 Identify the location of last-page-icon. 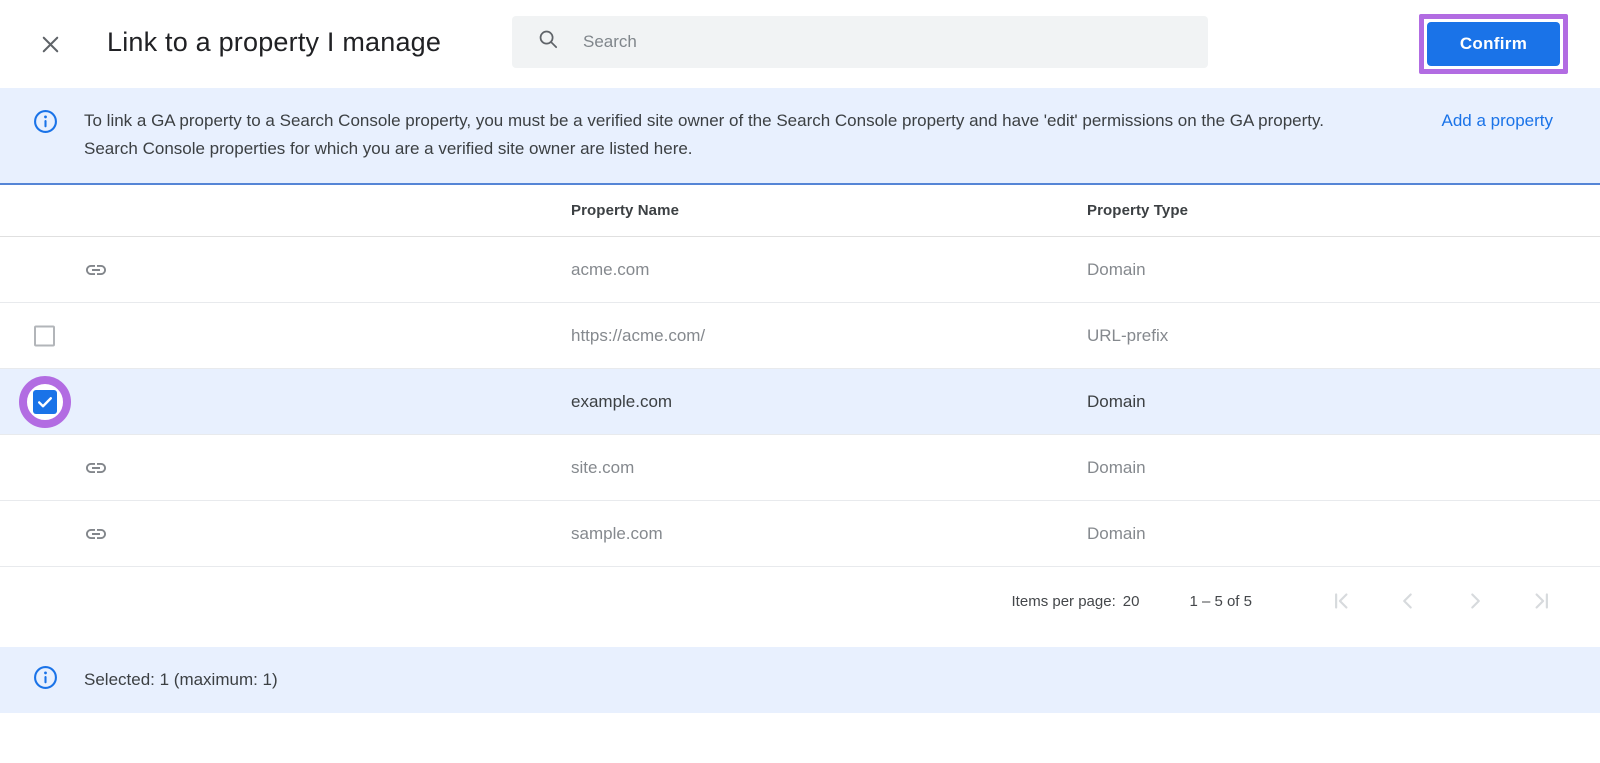
(1542, 601).